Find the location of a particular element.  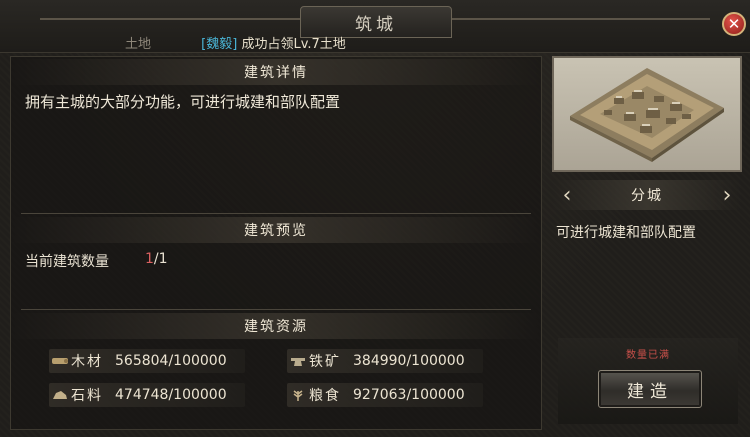

resource-grain: 粮食 927063/100000 is located at coordinates (385, 395).